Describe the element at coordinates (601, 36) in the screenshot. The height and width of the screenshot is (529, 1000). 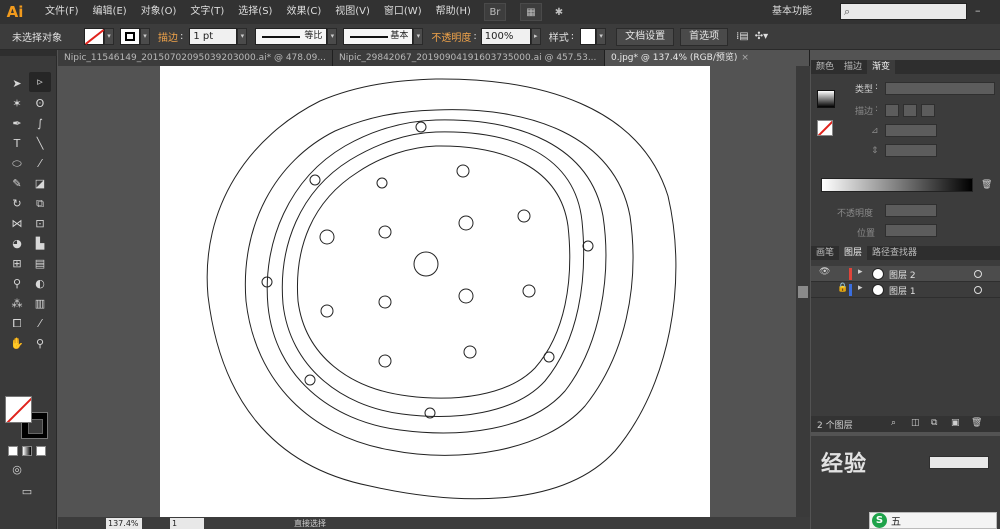
I see `style-dropdown: ▾` at that location.